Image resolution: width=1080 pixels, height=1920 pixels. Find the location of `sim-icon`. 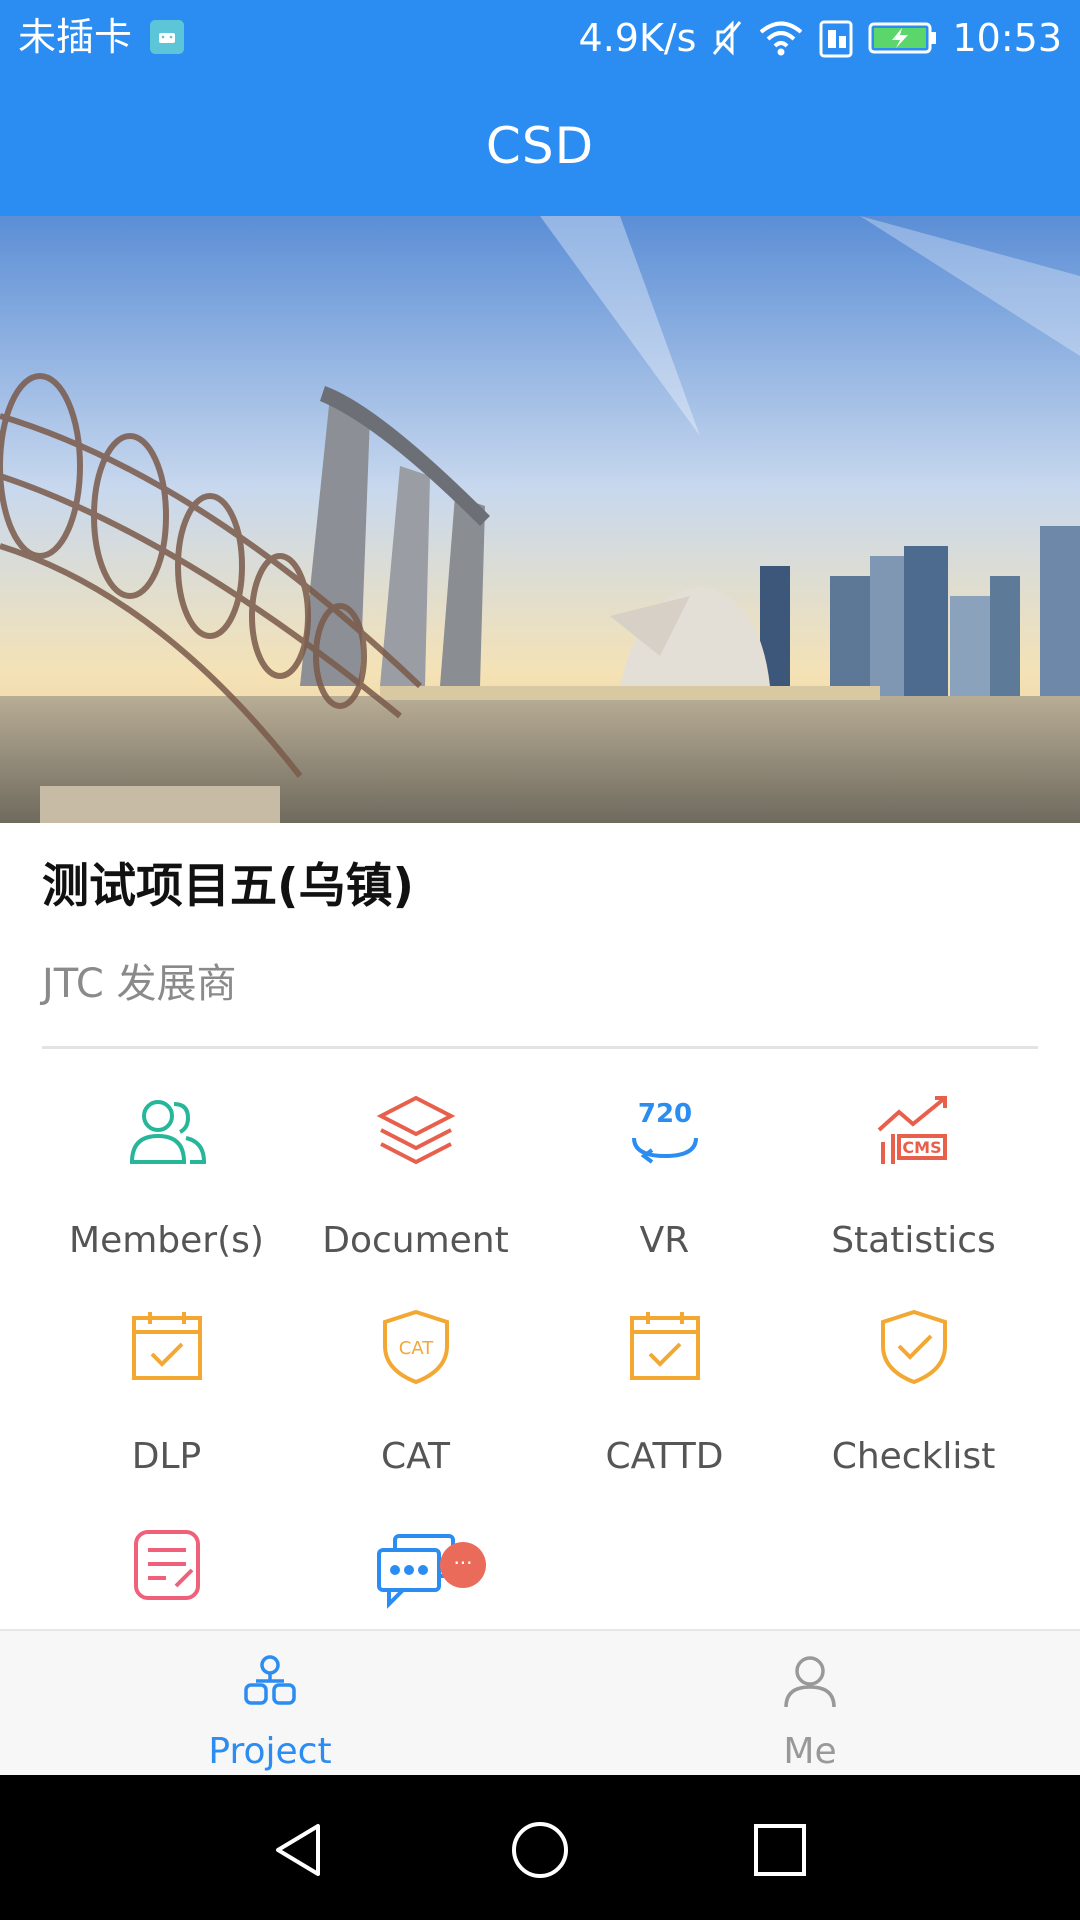

sim-icon is located at coordinates (836, 38).